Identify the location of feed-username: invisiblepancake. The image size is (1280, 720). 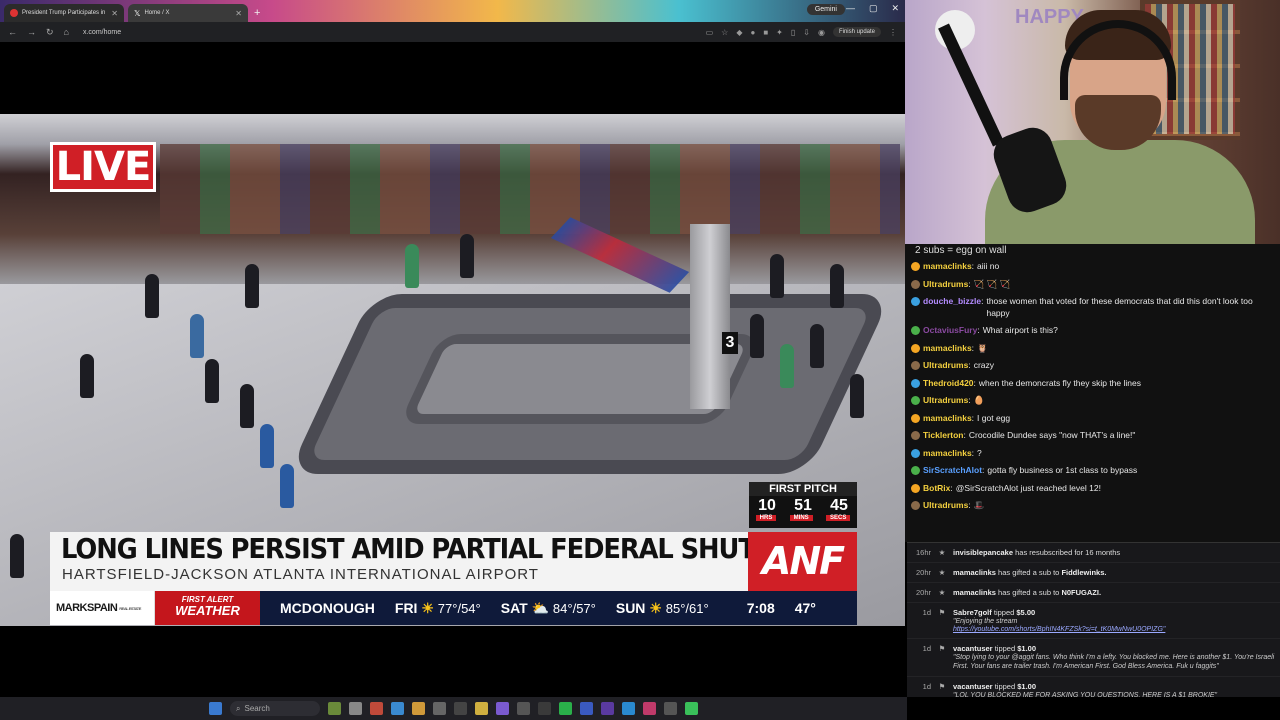
(983, 552).